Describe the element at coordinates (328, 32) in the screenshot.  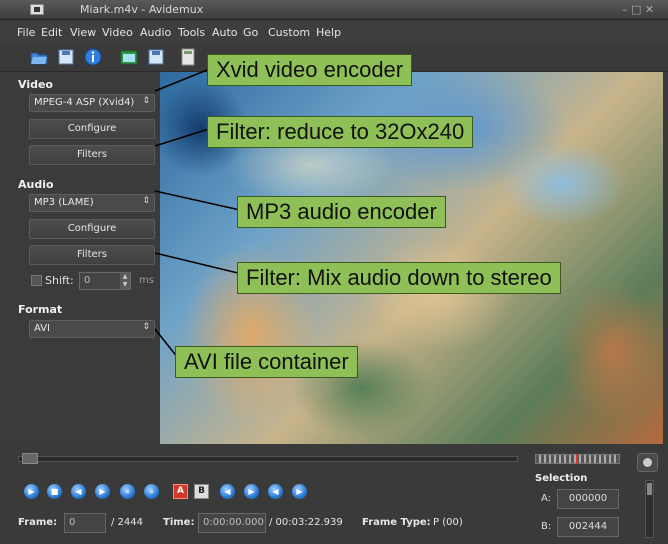
I see `menu-help: Help` at that location.